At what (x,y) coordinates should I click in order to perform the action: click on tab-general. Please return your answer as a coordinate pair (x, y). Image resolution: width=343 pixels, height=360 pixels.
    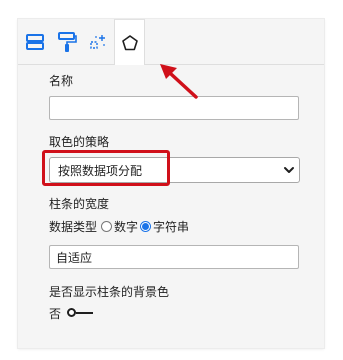
    Looking at the image, I should click on (129, 42).